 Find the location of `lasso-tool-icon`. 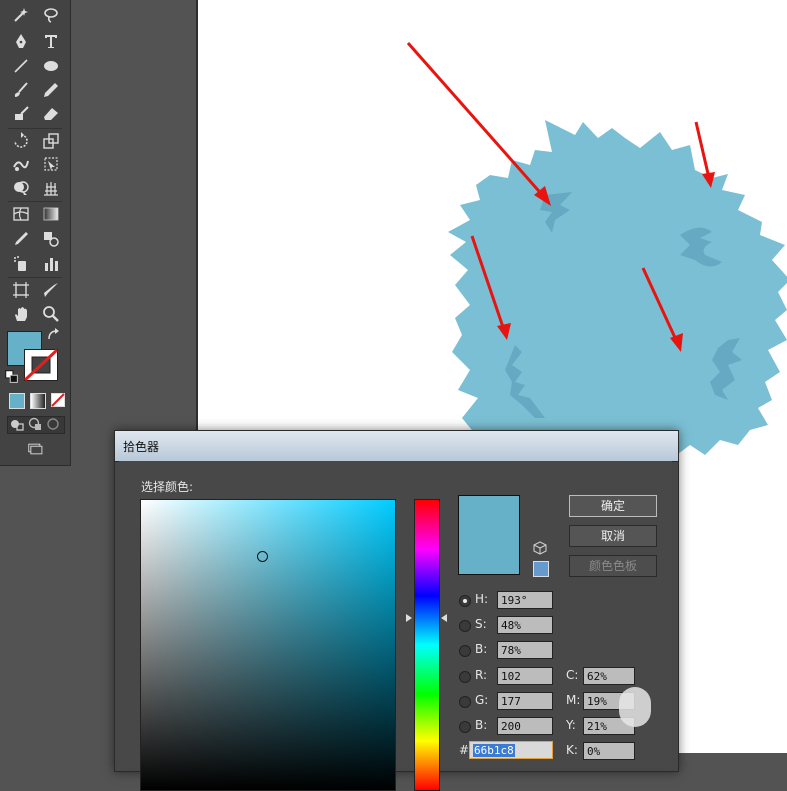

lasso-tool-icon is located at coordinates (51, 15).